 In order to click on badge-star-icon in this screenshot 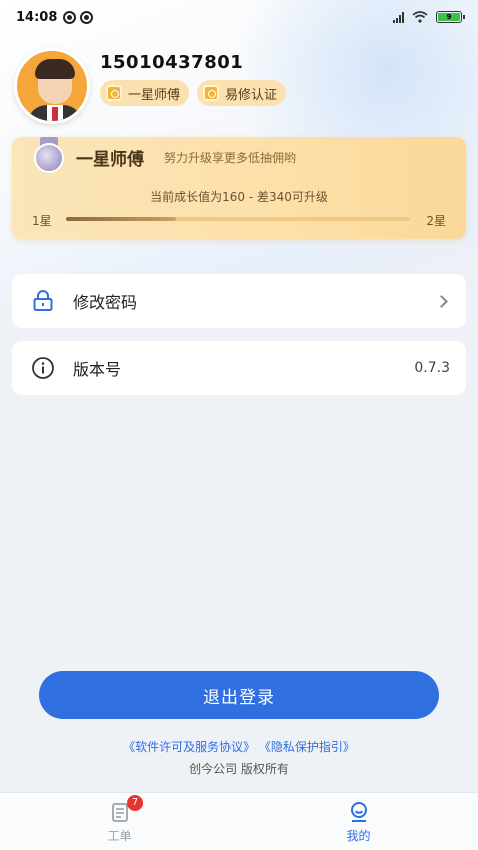, I will do `click(114, 93)`.